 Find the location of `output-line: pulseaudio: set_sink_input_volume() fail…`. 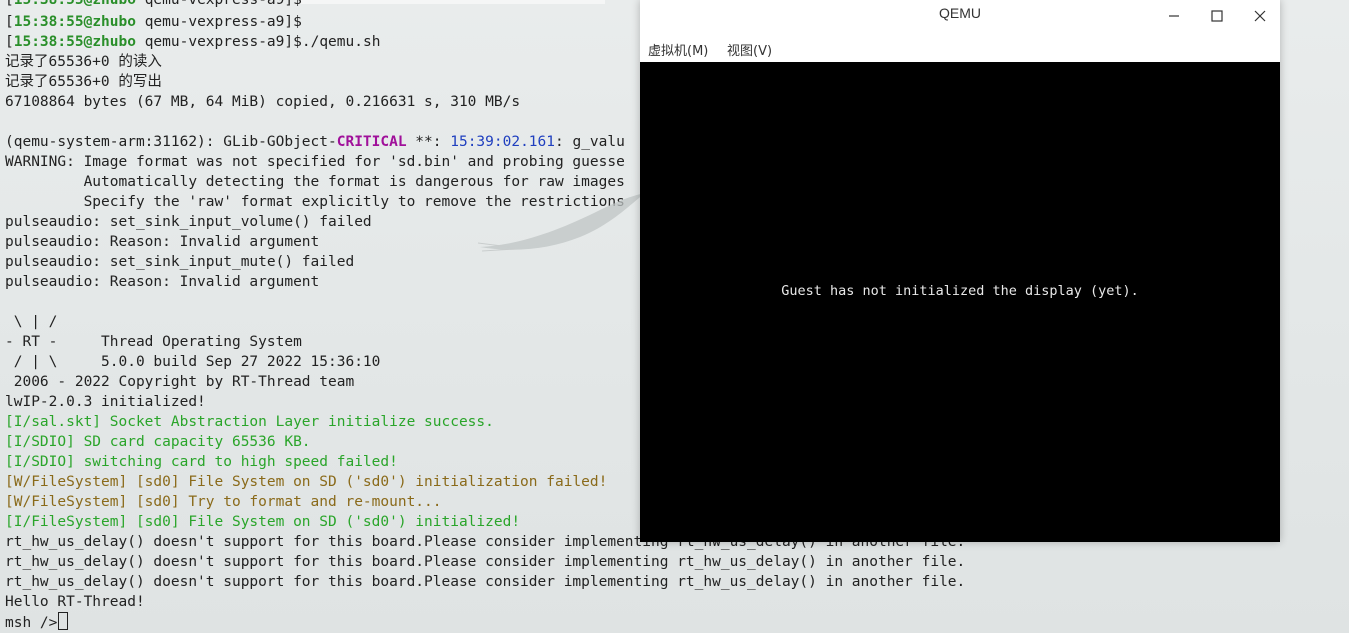

output-line: pulseaudio: set_sink_input_volume() fail… is located at coordinates (188, 222).